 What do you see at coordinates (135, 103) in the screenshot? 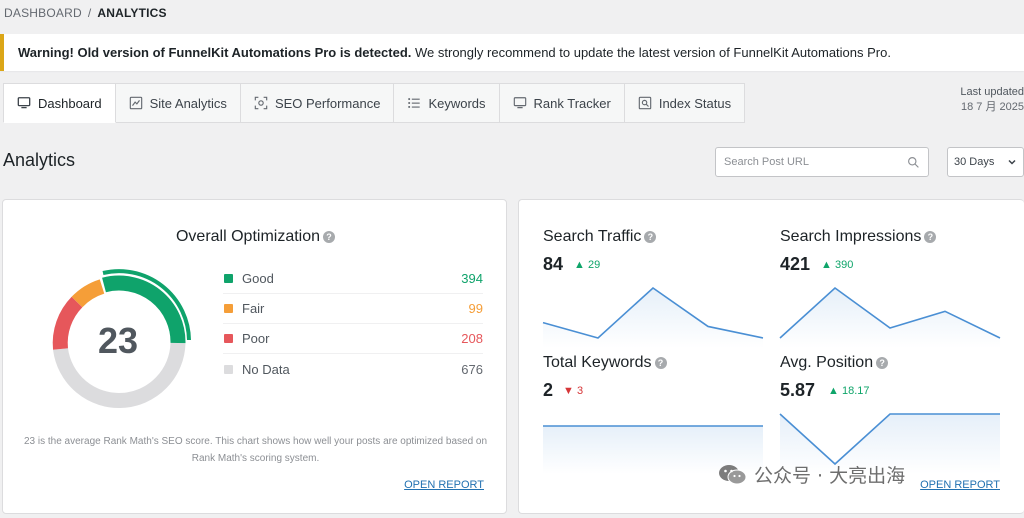
I see `chart-icon` at bounding box center [135, 103].